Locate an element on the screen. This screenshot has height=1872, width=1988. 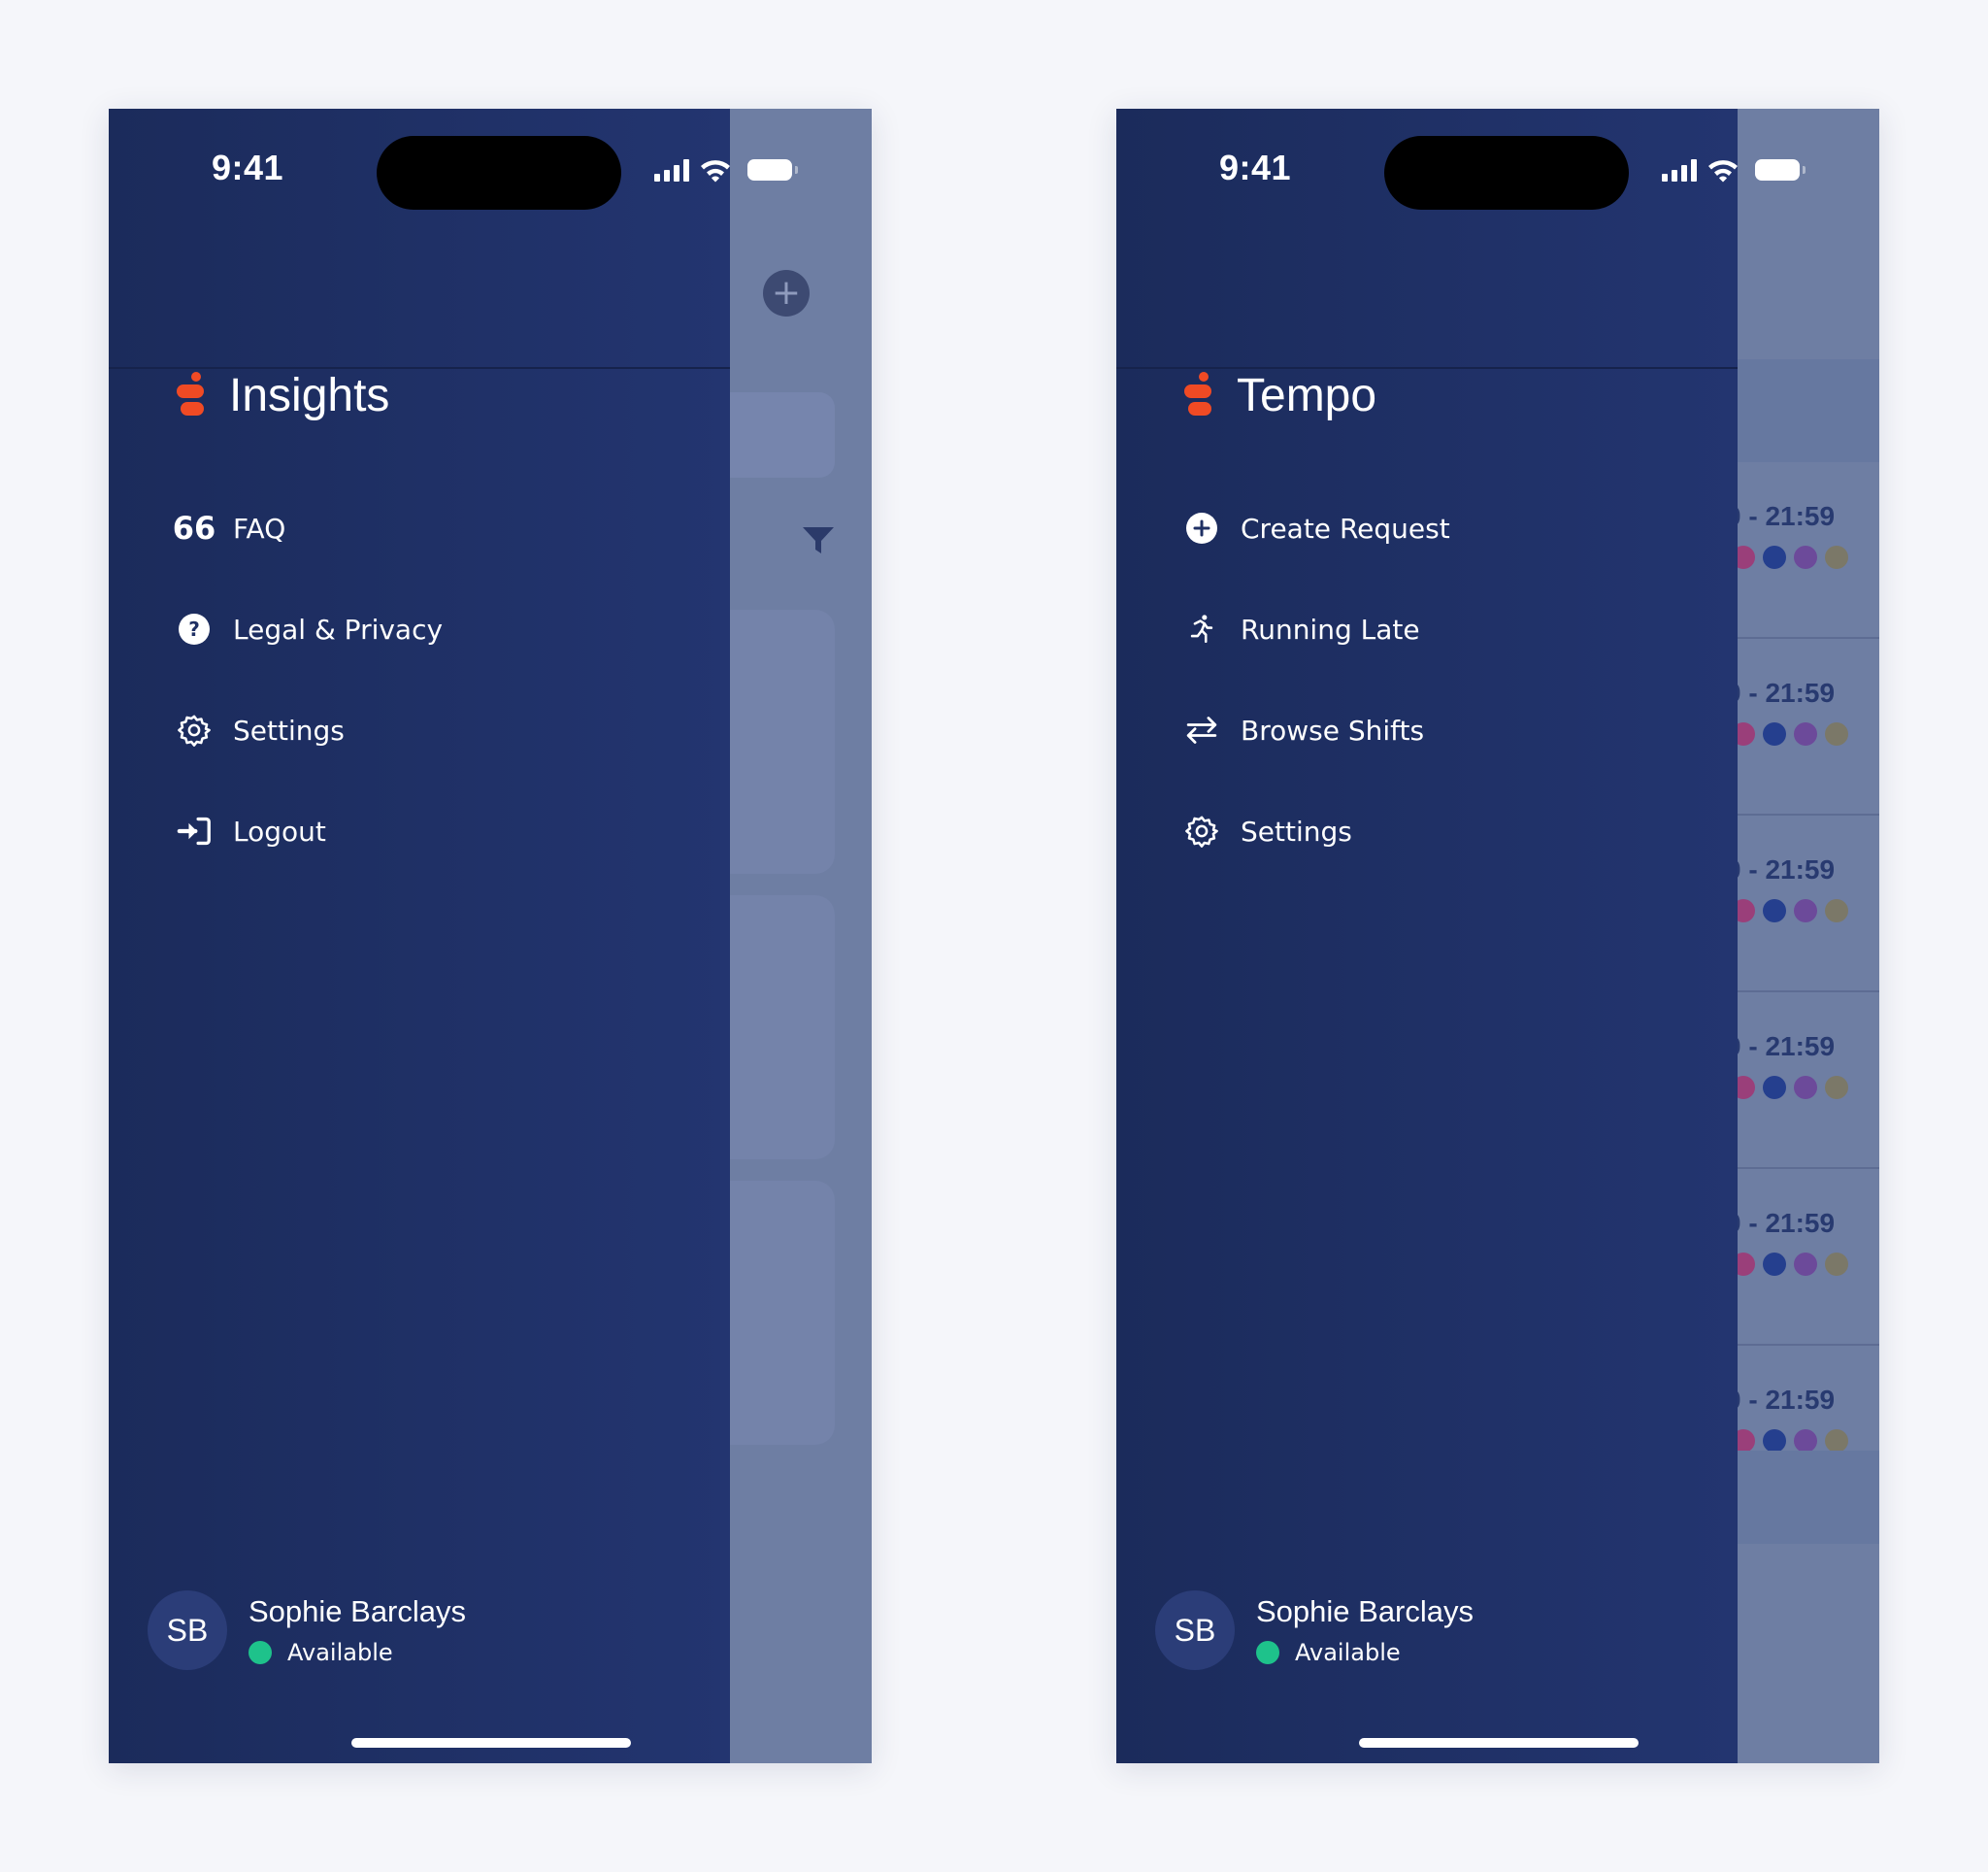
swap-arrows-icon is located at coordinates (1202, 730).